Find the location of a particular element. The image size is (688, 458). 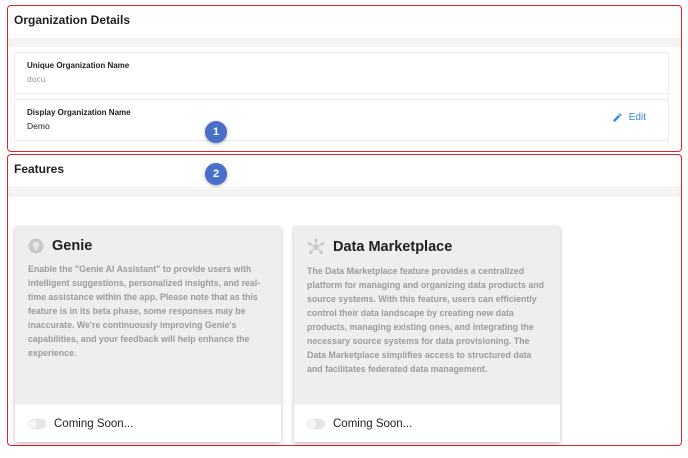

organization-details-title: Organization Details is located at coordinates (344, 22).